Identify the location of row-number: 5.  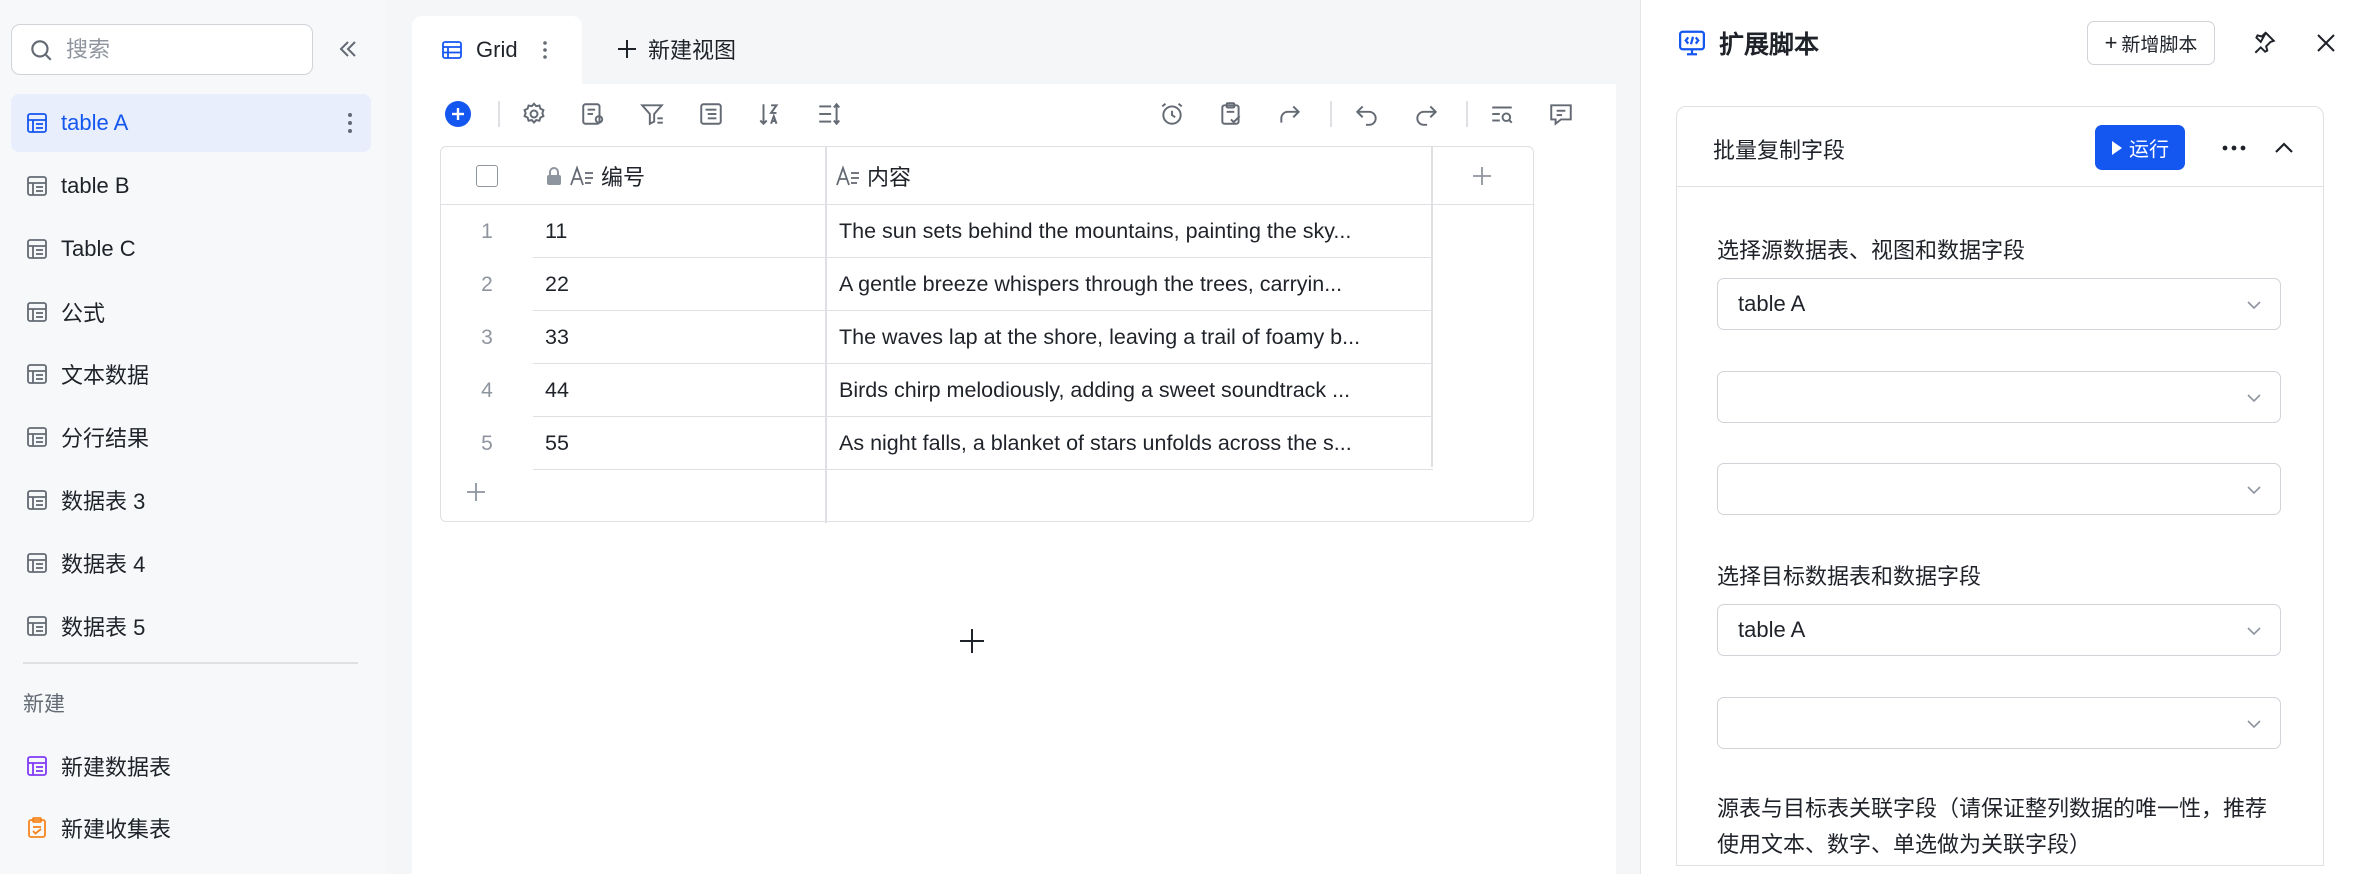
(487, 443).